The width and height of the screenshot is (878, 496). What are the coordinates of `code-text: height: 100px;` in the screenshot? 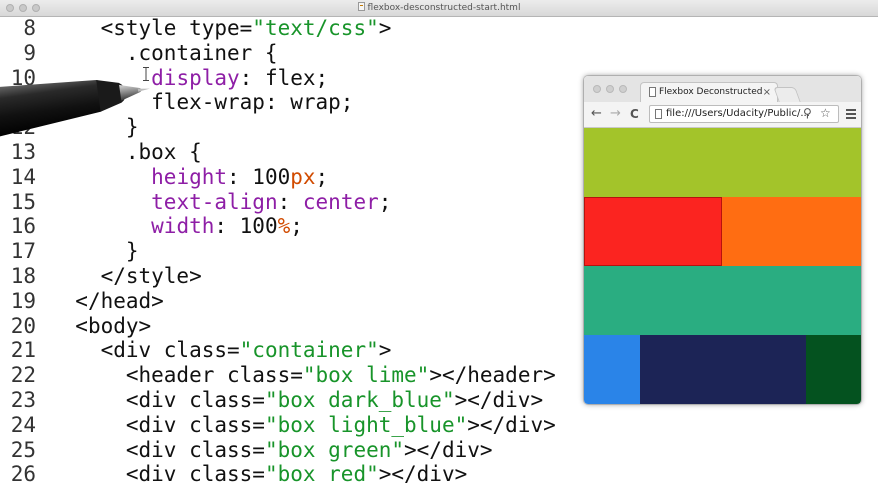 It's located at (189, 177).